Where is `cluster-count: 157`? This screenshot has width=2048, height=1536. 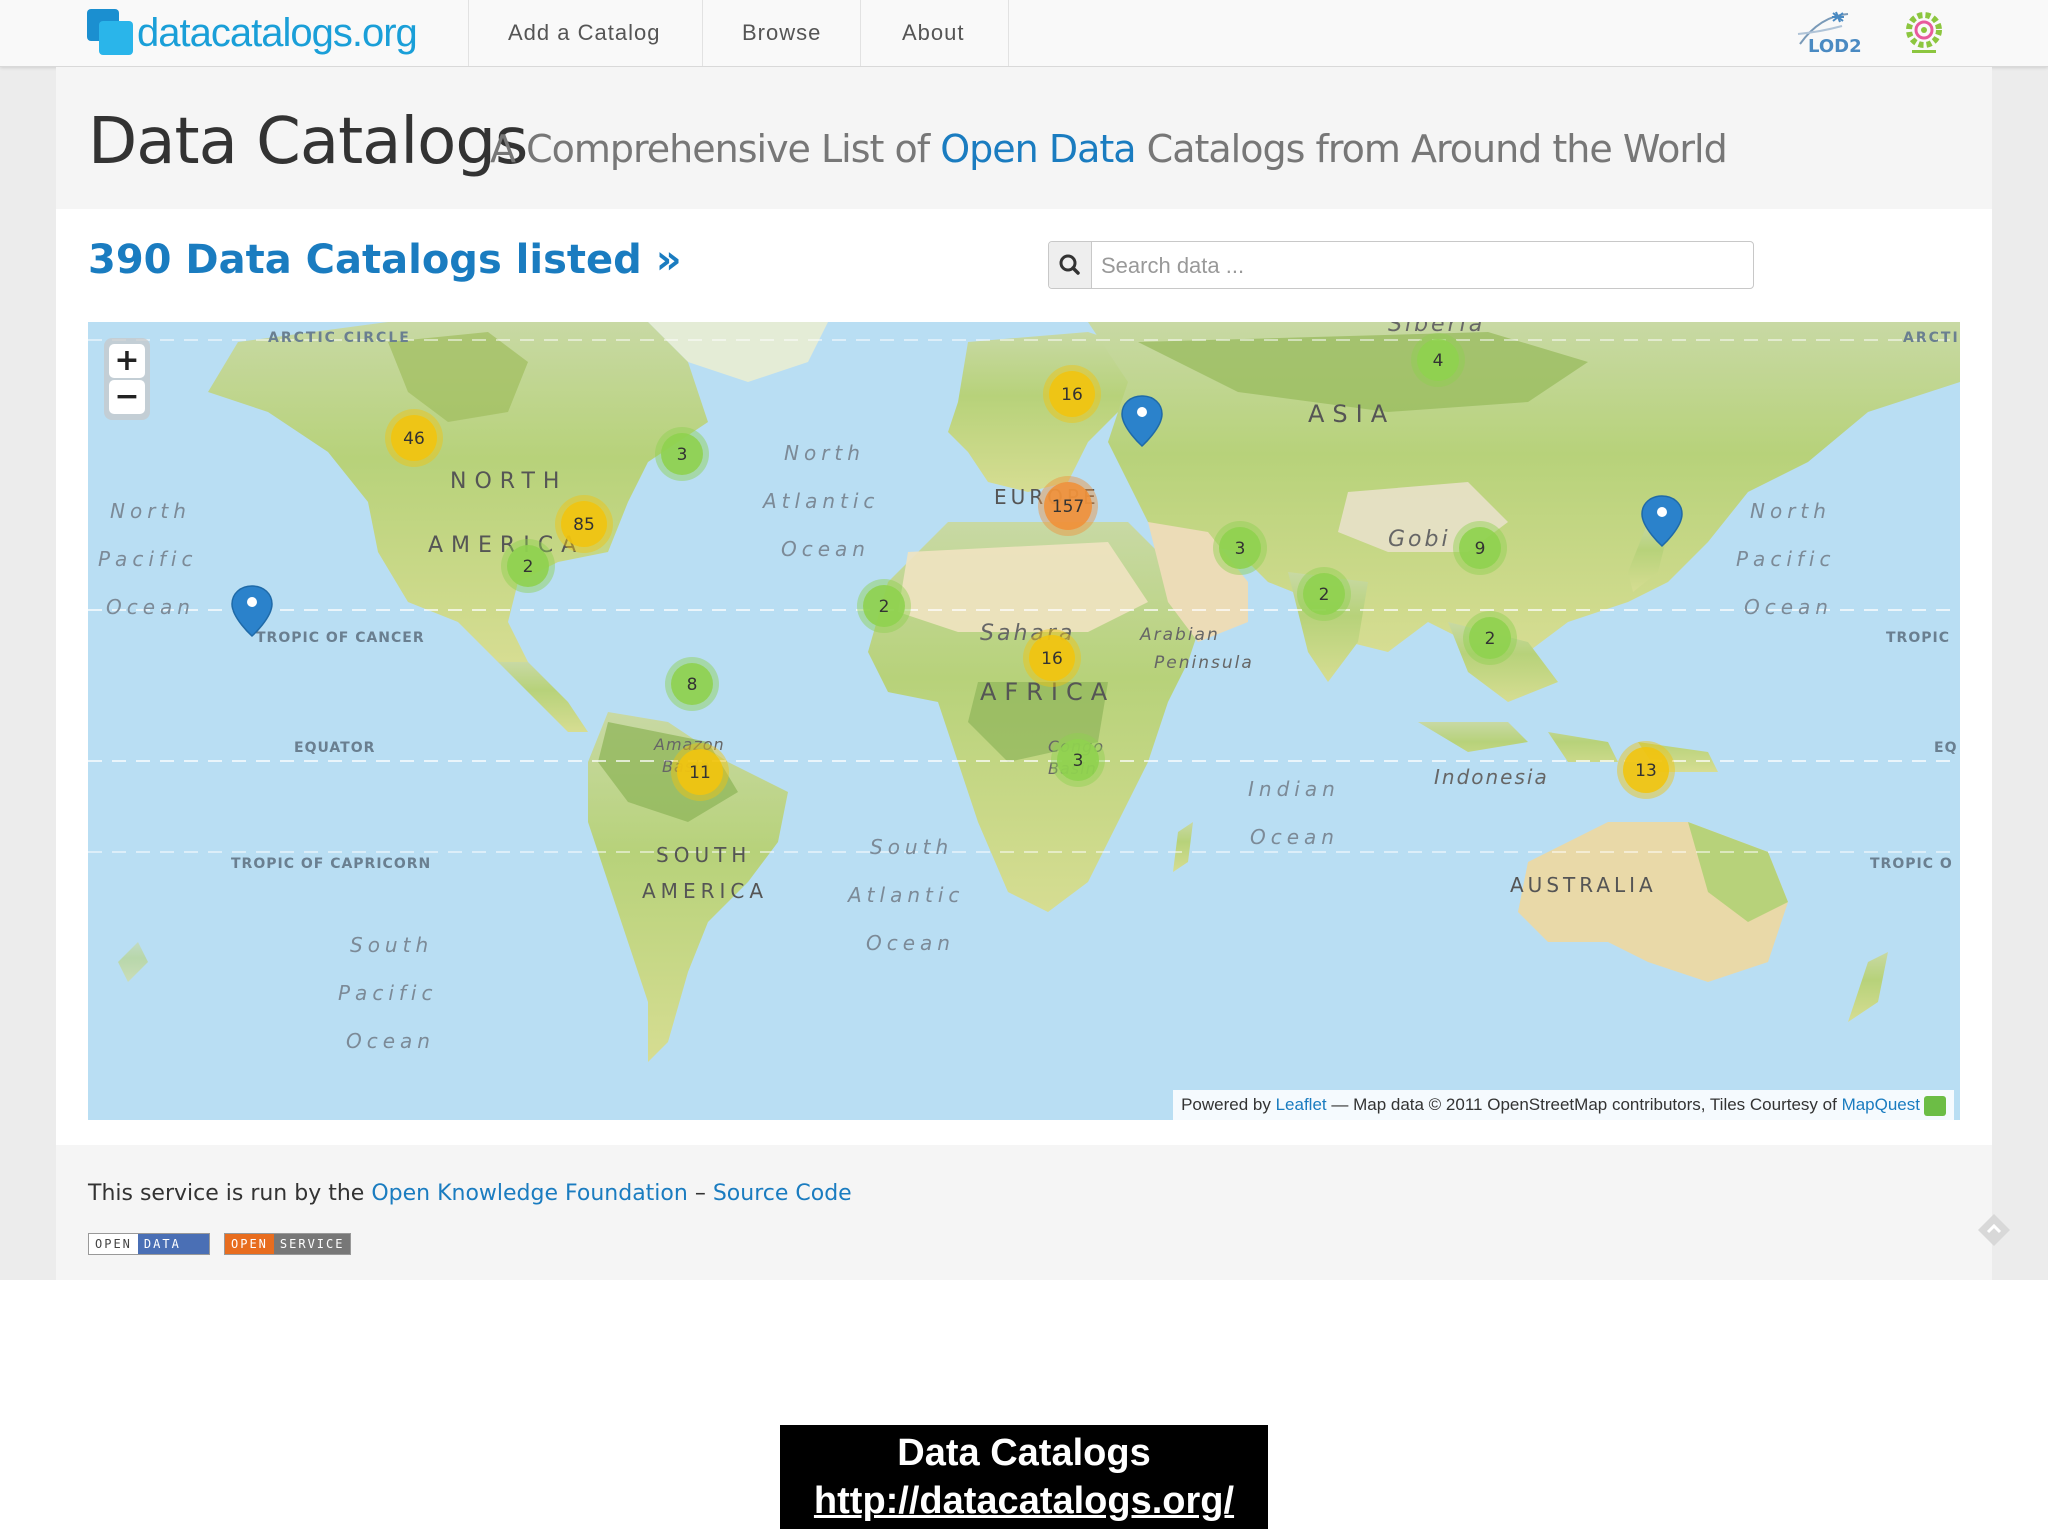
cluster-count: 157 is located at coordinates (1068, 507).